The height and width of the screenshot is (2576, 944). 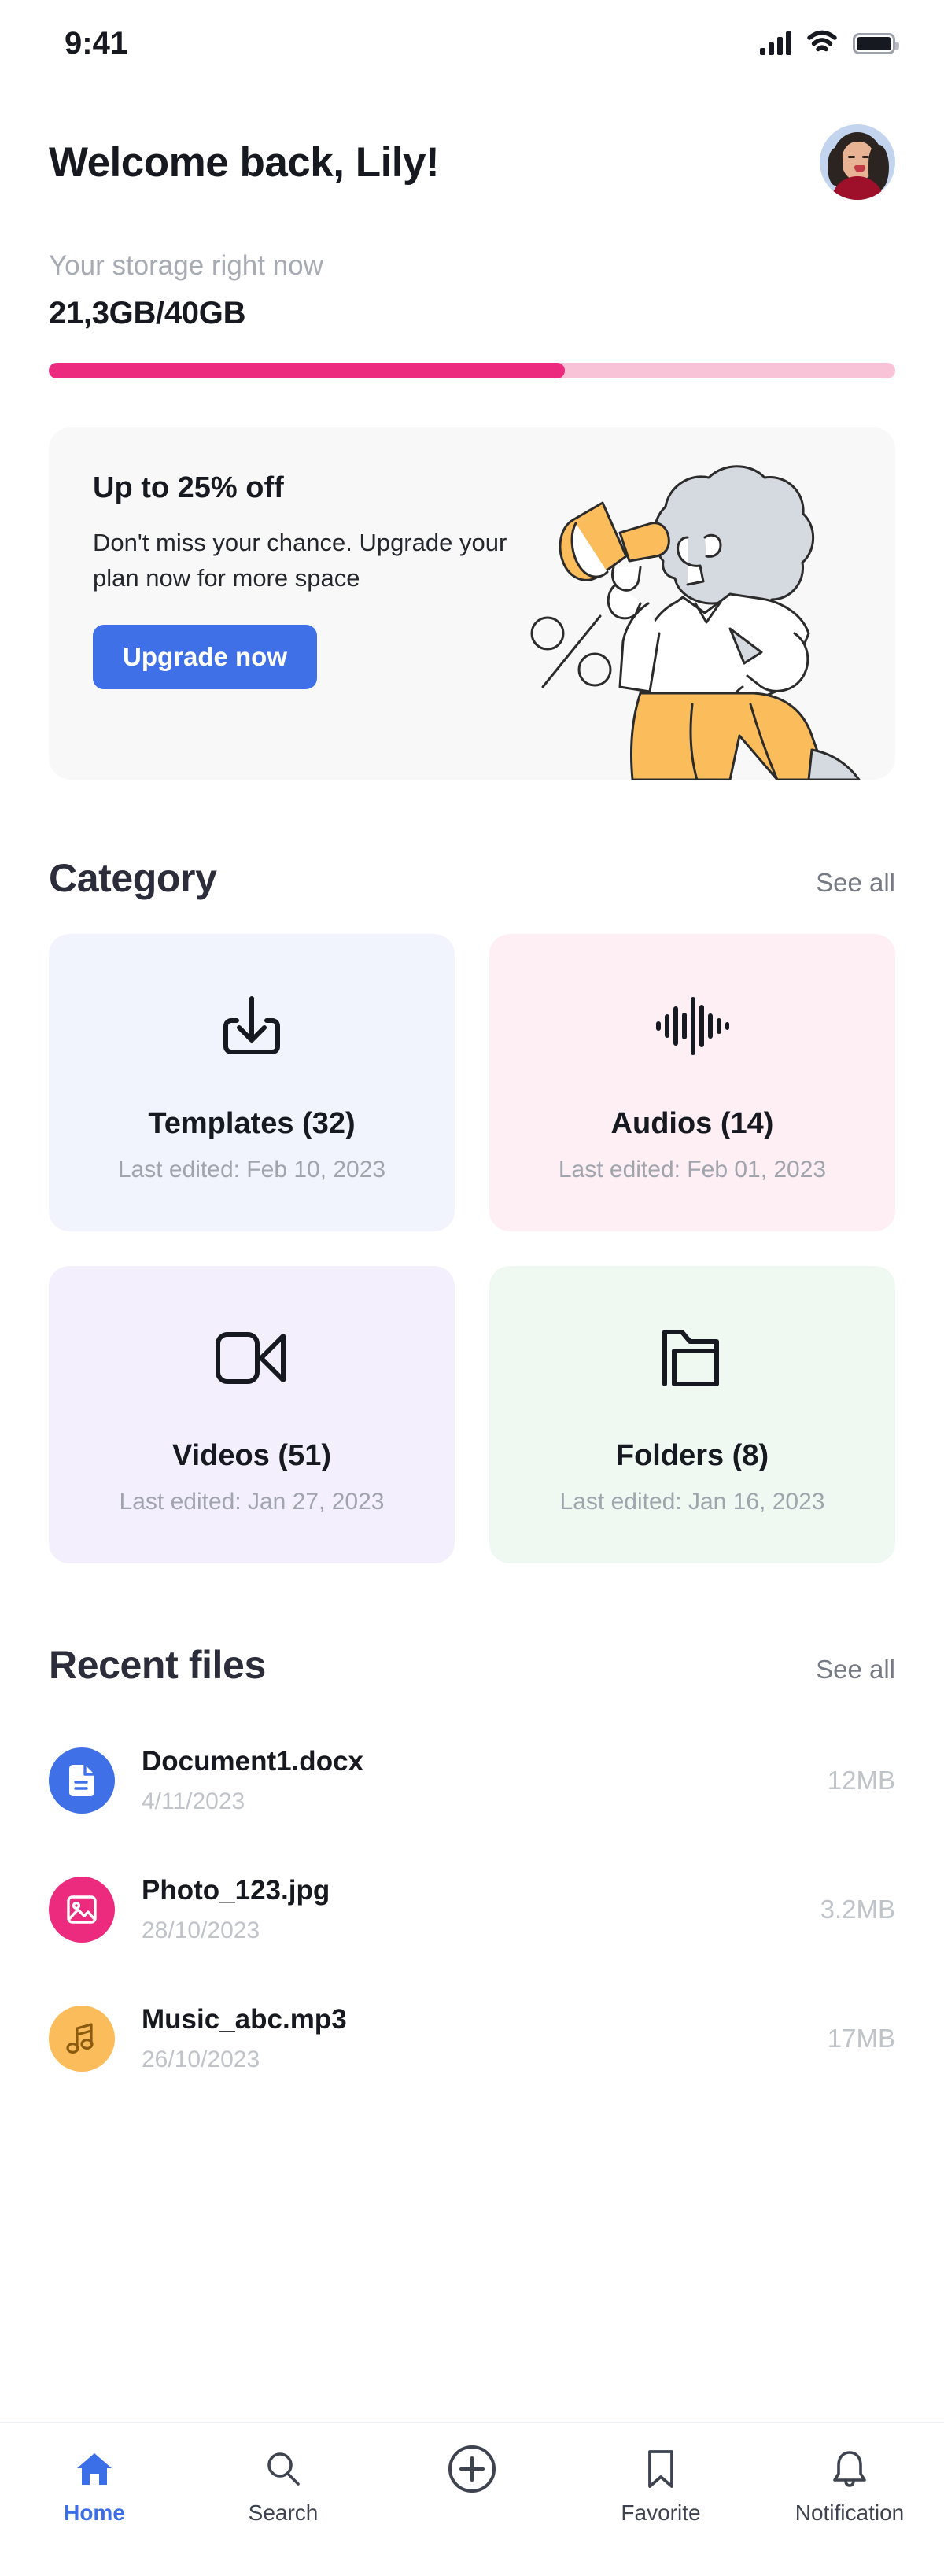 I want to click on file-name: Document1.docx, so click(x=252, y=1761).